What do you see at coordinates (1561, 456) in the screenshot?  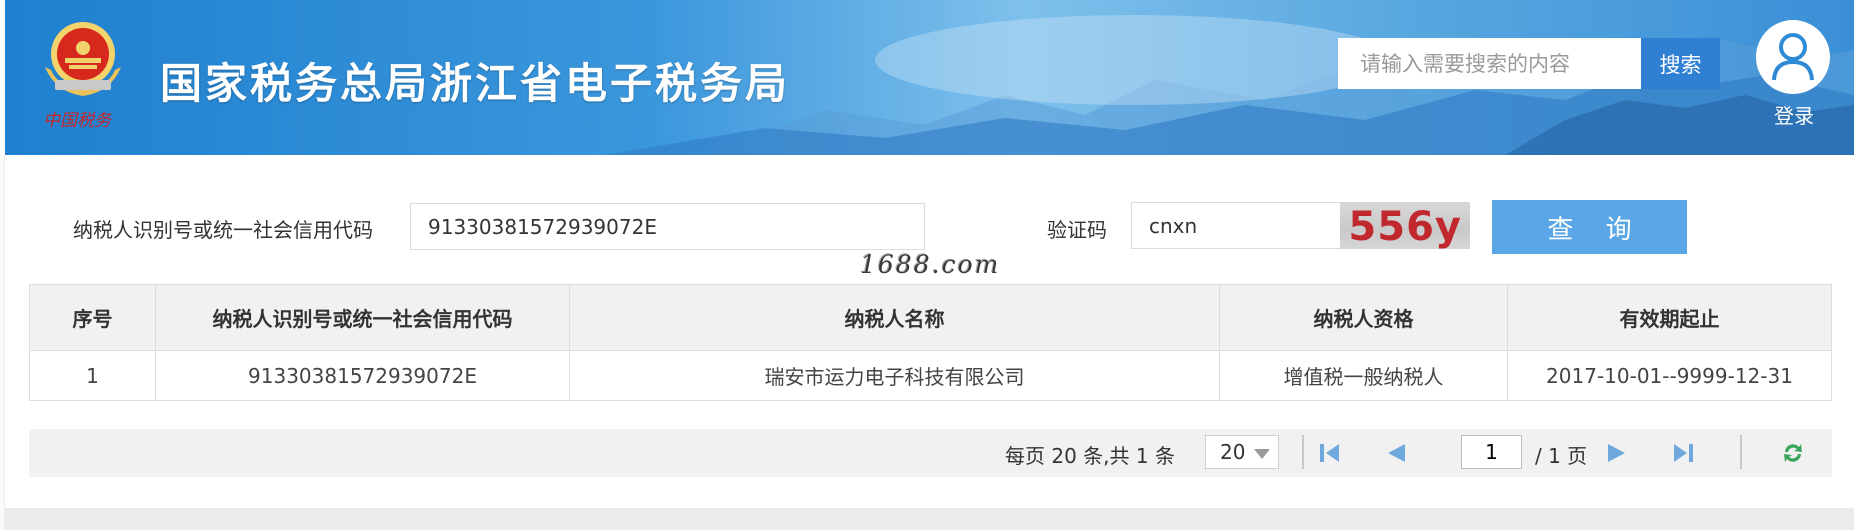 I see `total-pages: / 1 页` at bounding box center [1561, 456].